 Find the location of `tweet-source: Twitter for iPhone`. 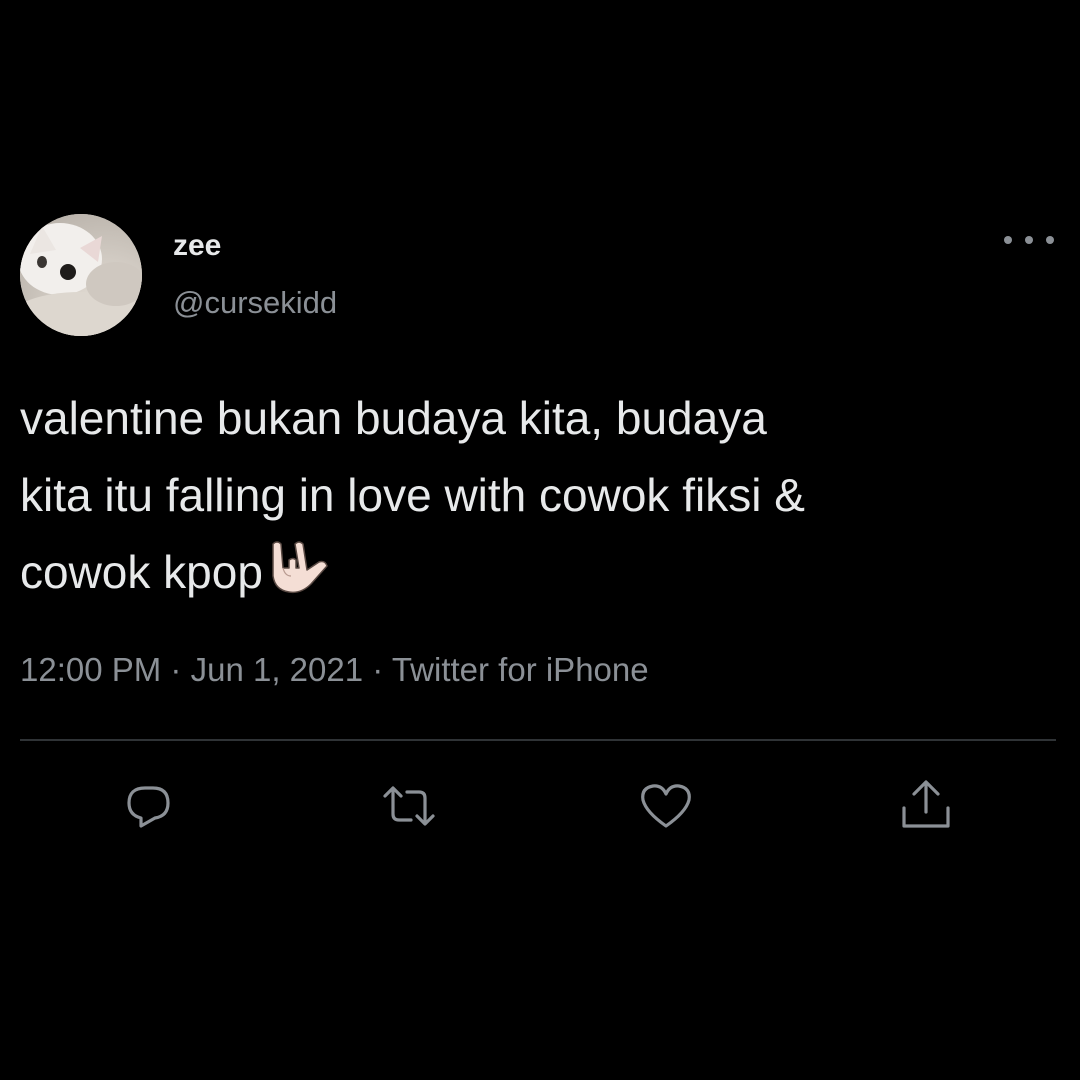

tweet-source: Twitter for iPhone is located at coordinates (520, 669).